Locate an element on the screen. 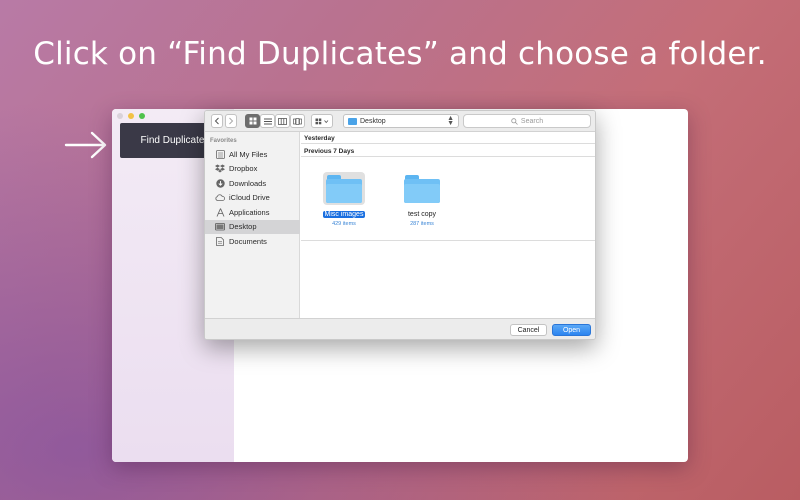 The height and width of the screenshot is (500, 800). folder-name: test copy is located at coordinates (421, 214).